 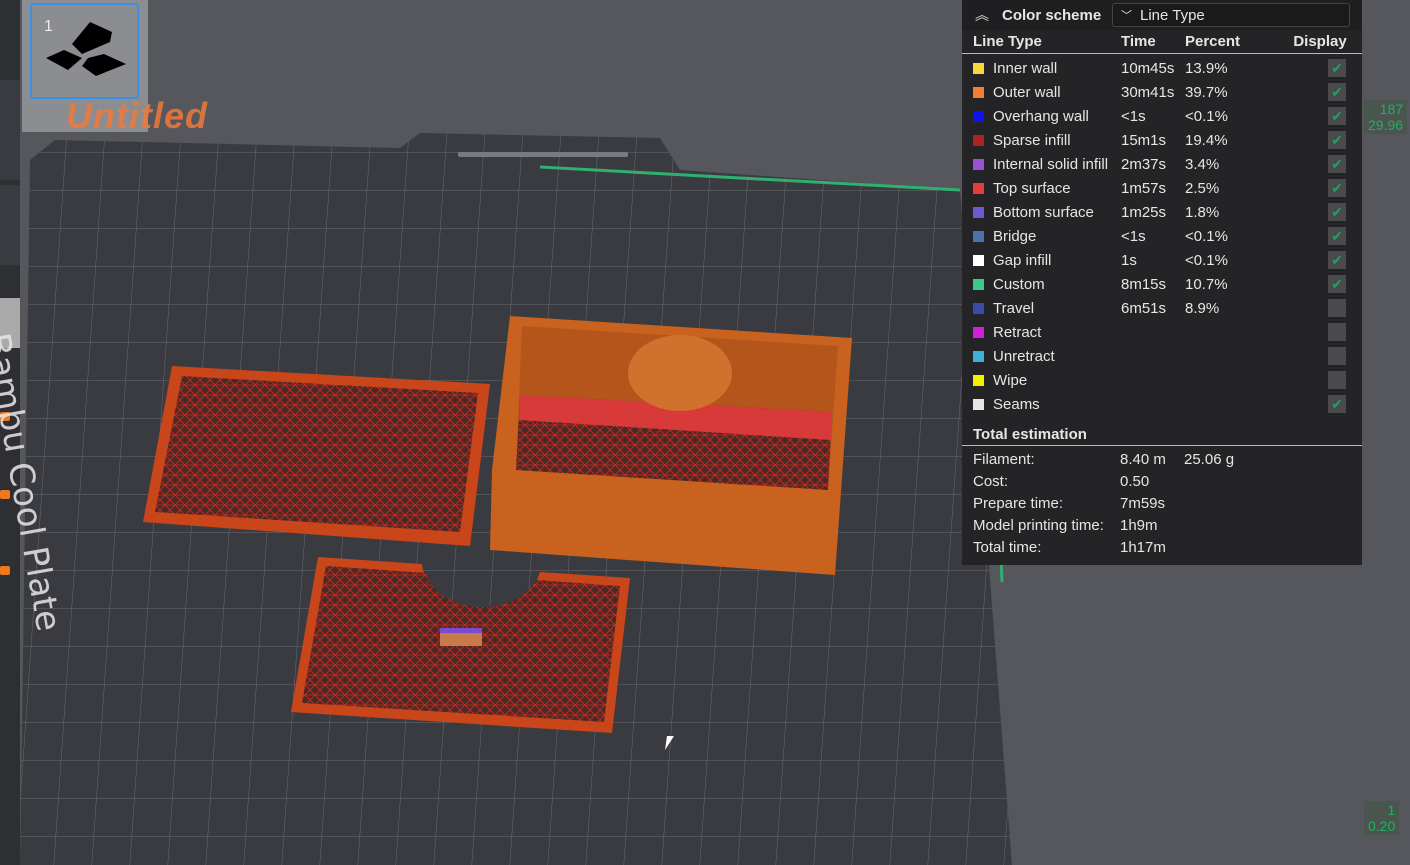 What do you see at coordinates (1129, 260) in the screenshot?
I see `line-type-time: 1s` at bounding box center [1129, 260].